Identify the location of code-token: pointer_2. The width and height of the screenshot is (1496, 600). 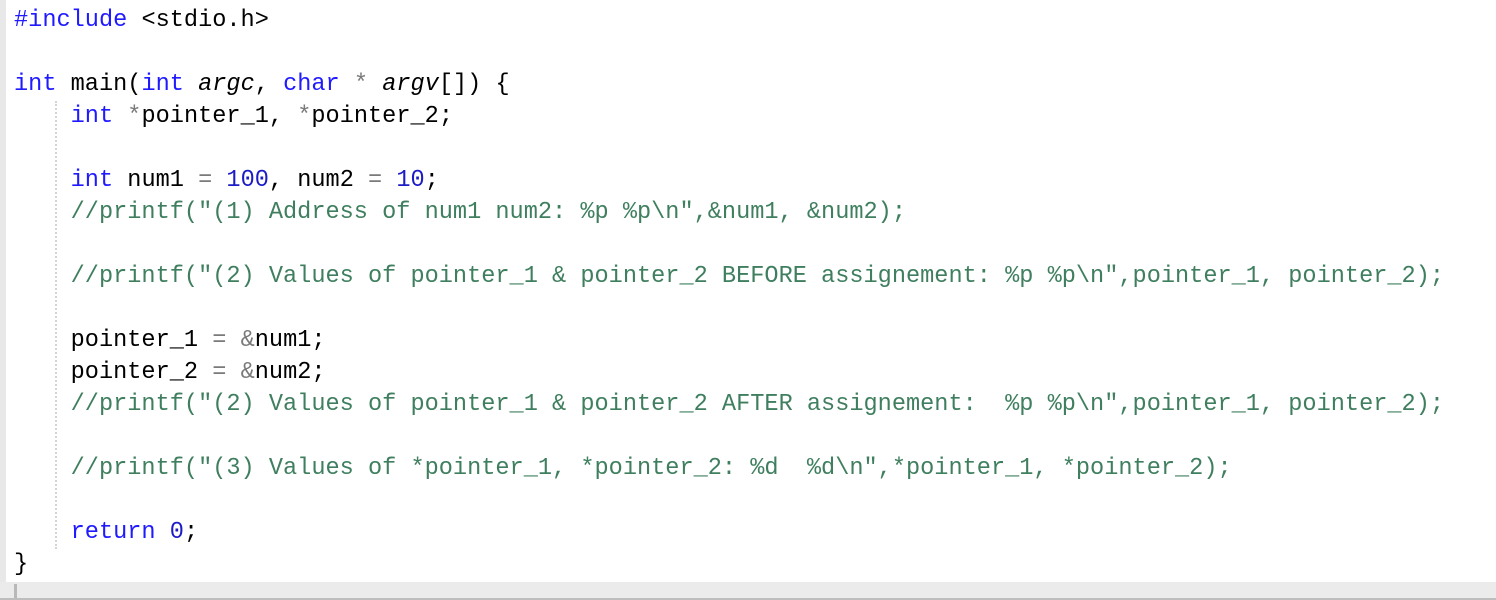
(113, 372).